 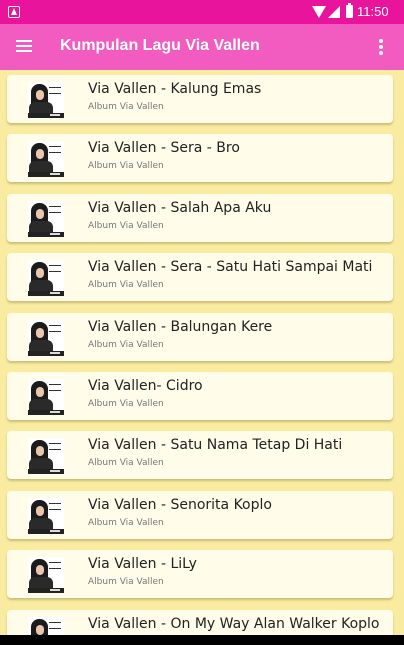 I want to click on song-title: Via Vallen - Senorita Koplo, so click(x=180, y=505).